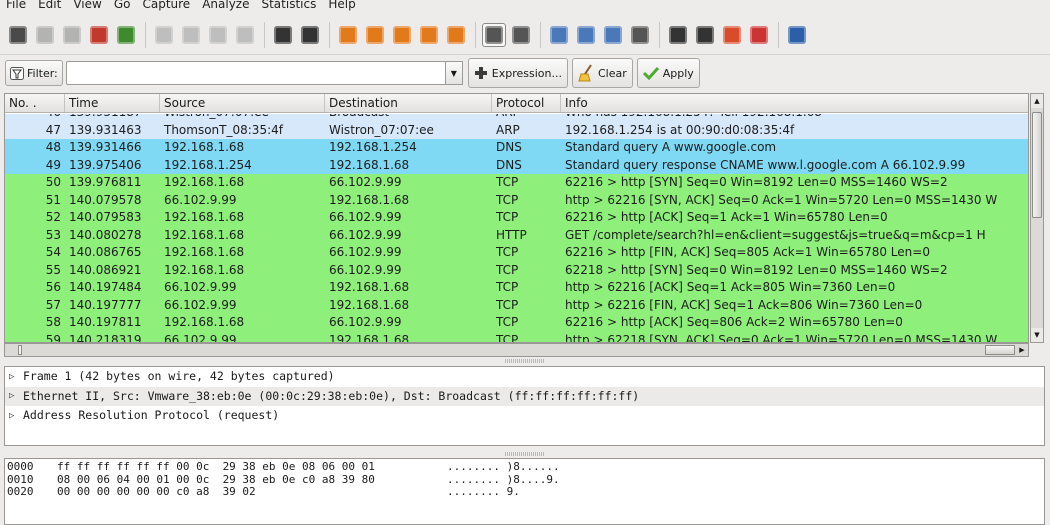 The height and width of the screenshot is (525, 1050). Describe the element at coordinates (1022, 350) in the screenshot. I see `scroll-right-arrow-icon: ▶` at that location.